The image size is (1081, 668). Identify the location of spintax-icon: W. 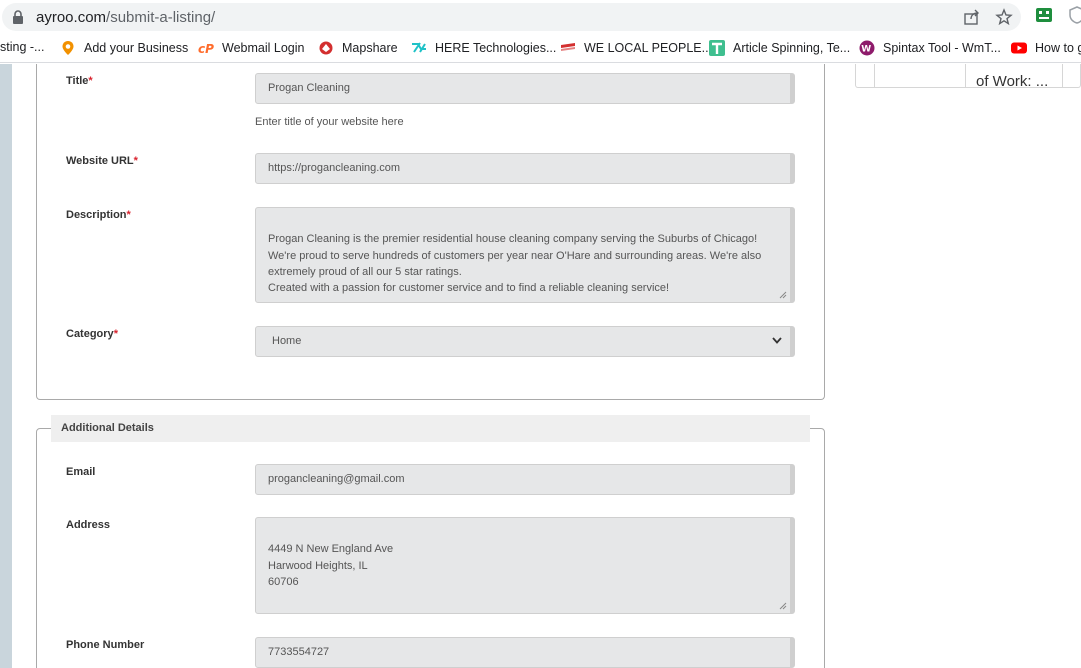
(867, 48).